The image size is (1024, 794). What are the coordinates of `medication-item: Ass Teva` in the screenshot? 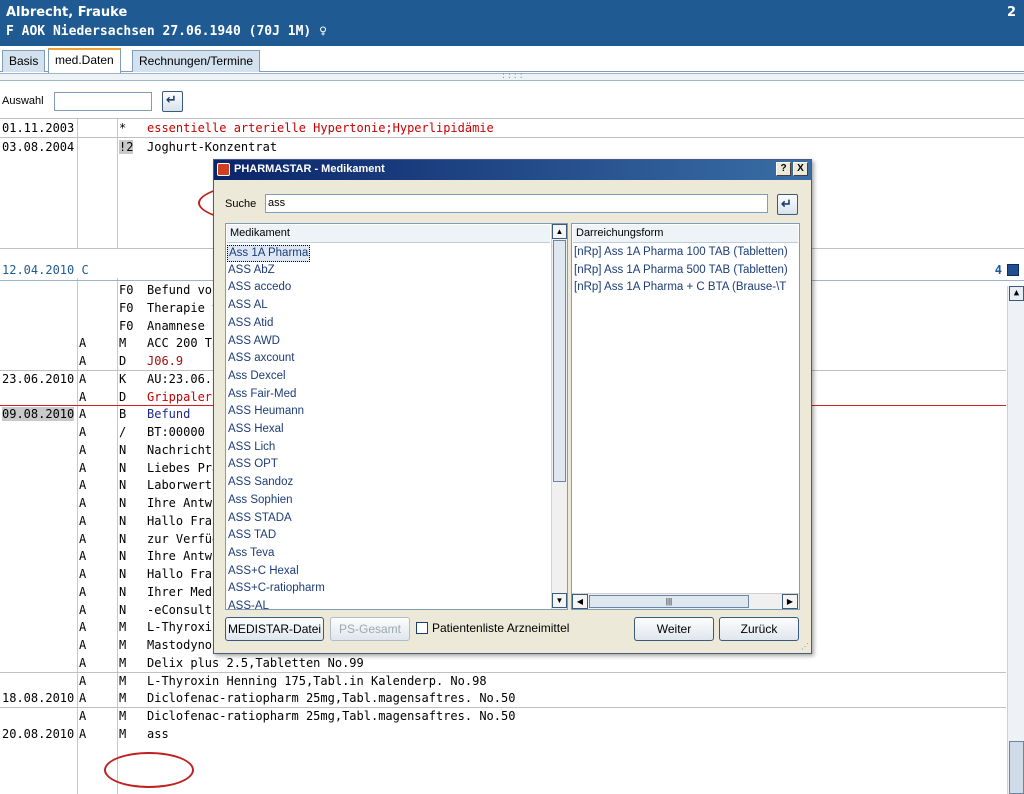 It's located at (251, 554).